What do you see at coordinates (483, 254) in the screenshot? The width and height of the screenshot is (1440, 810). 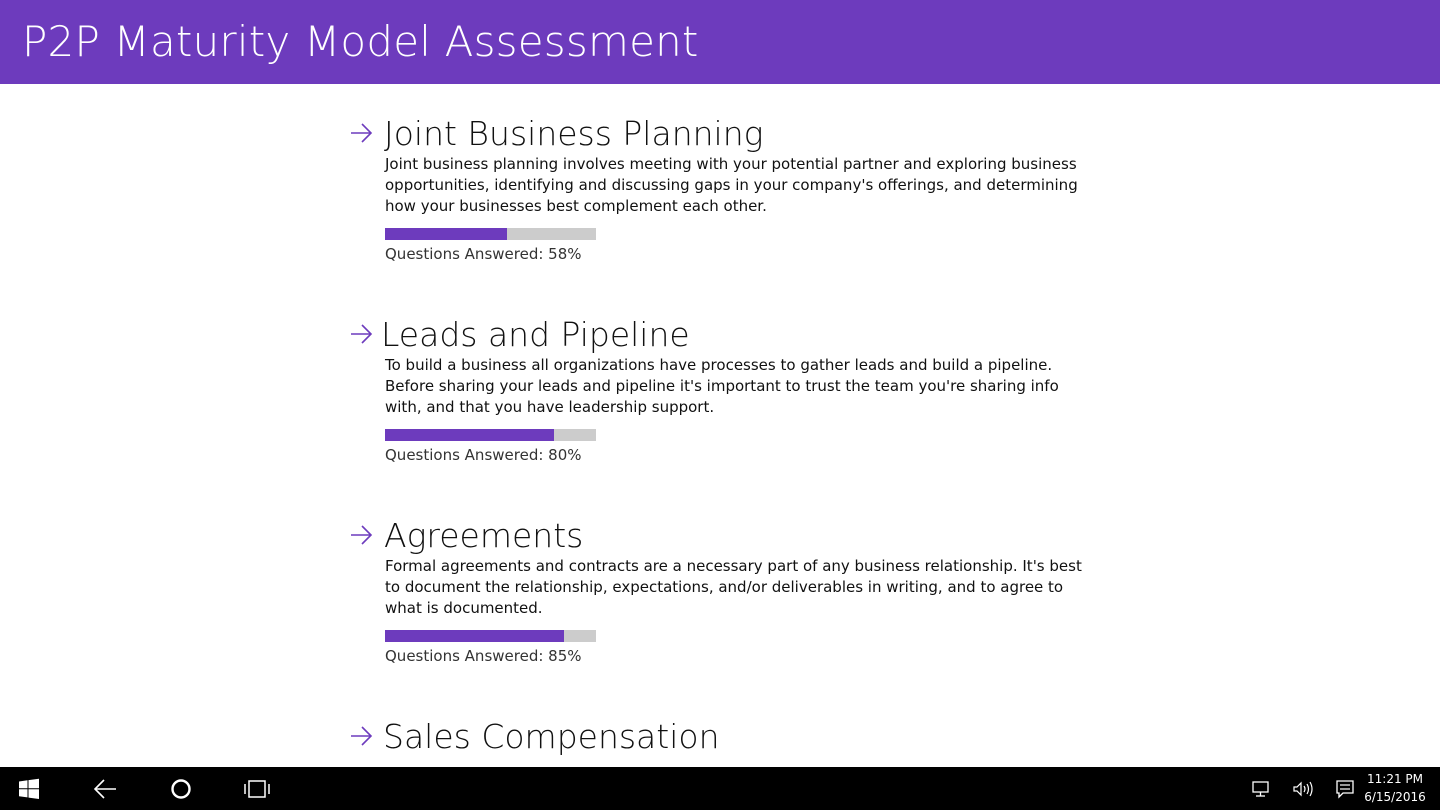 I see `progress-label: Questions Answered: 58%` at bounding box center [483, 254].